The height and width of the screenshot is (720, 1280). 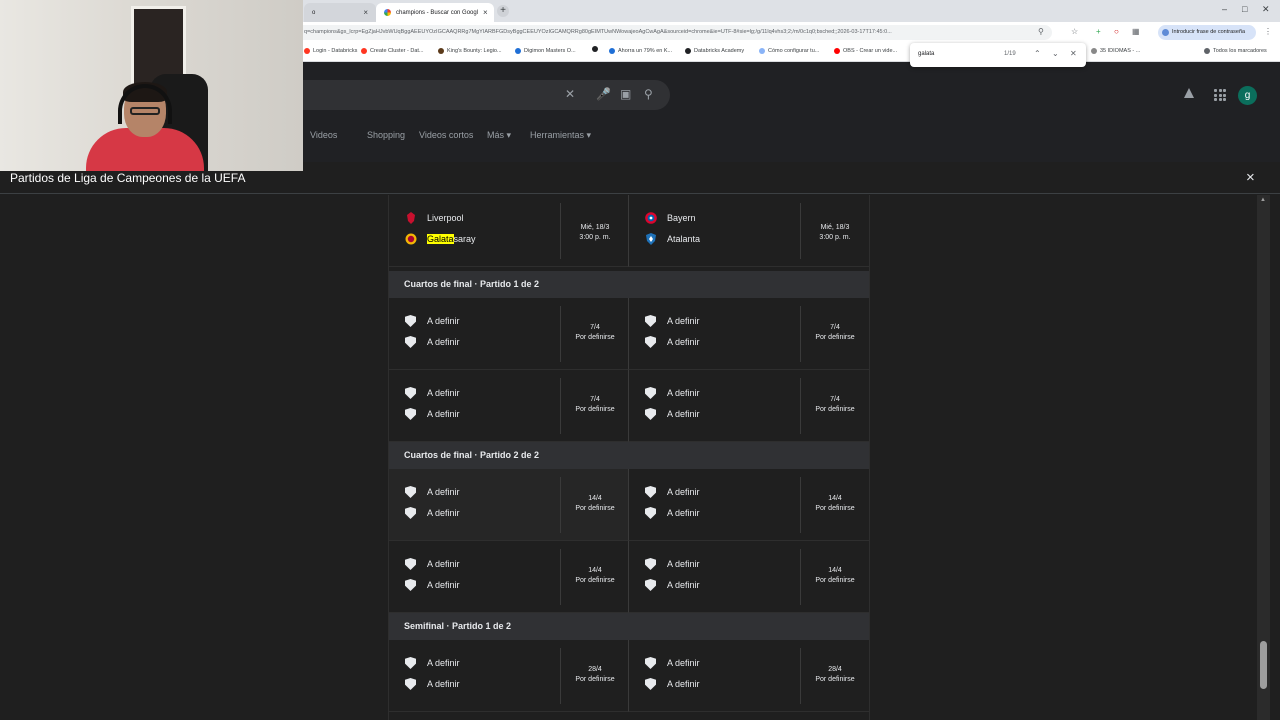 I want to click on extension-plus-icon: +, so click(x=1098, y=32).